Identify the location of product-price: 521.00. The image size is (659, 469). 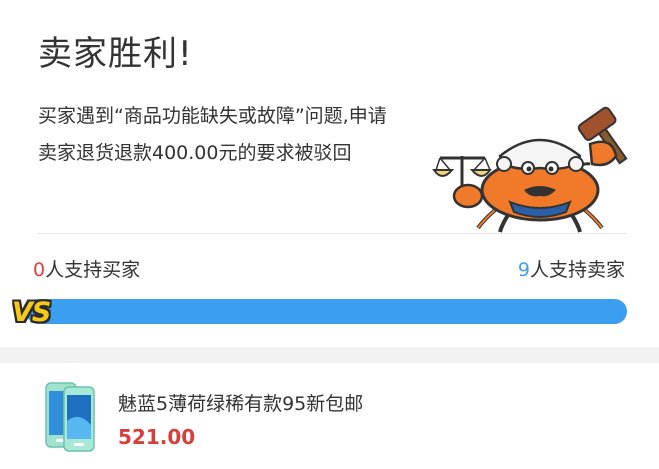
(157, 437).